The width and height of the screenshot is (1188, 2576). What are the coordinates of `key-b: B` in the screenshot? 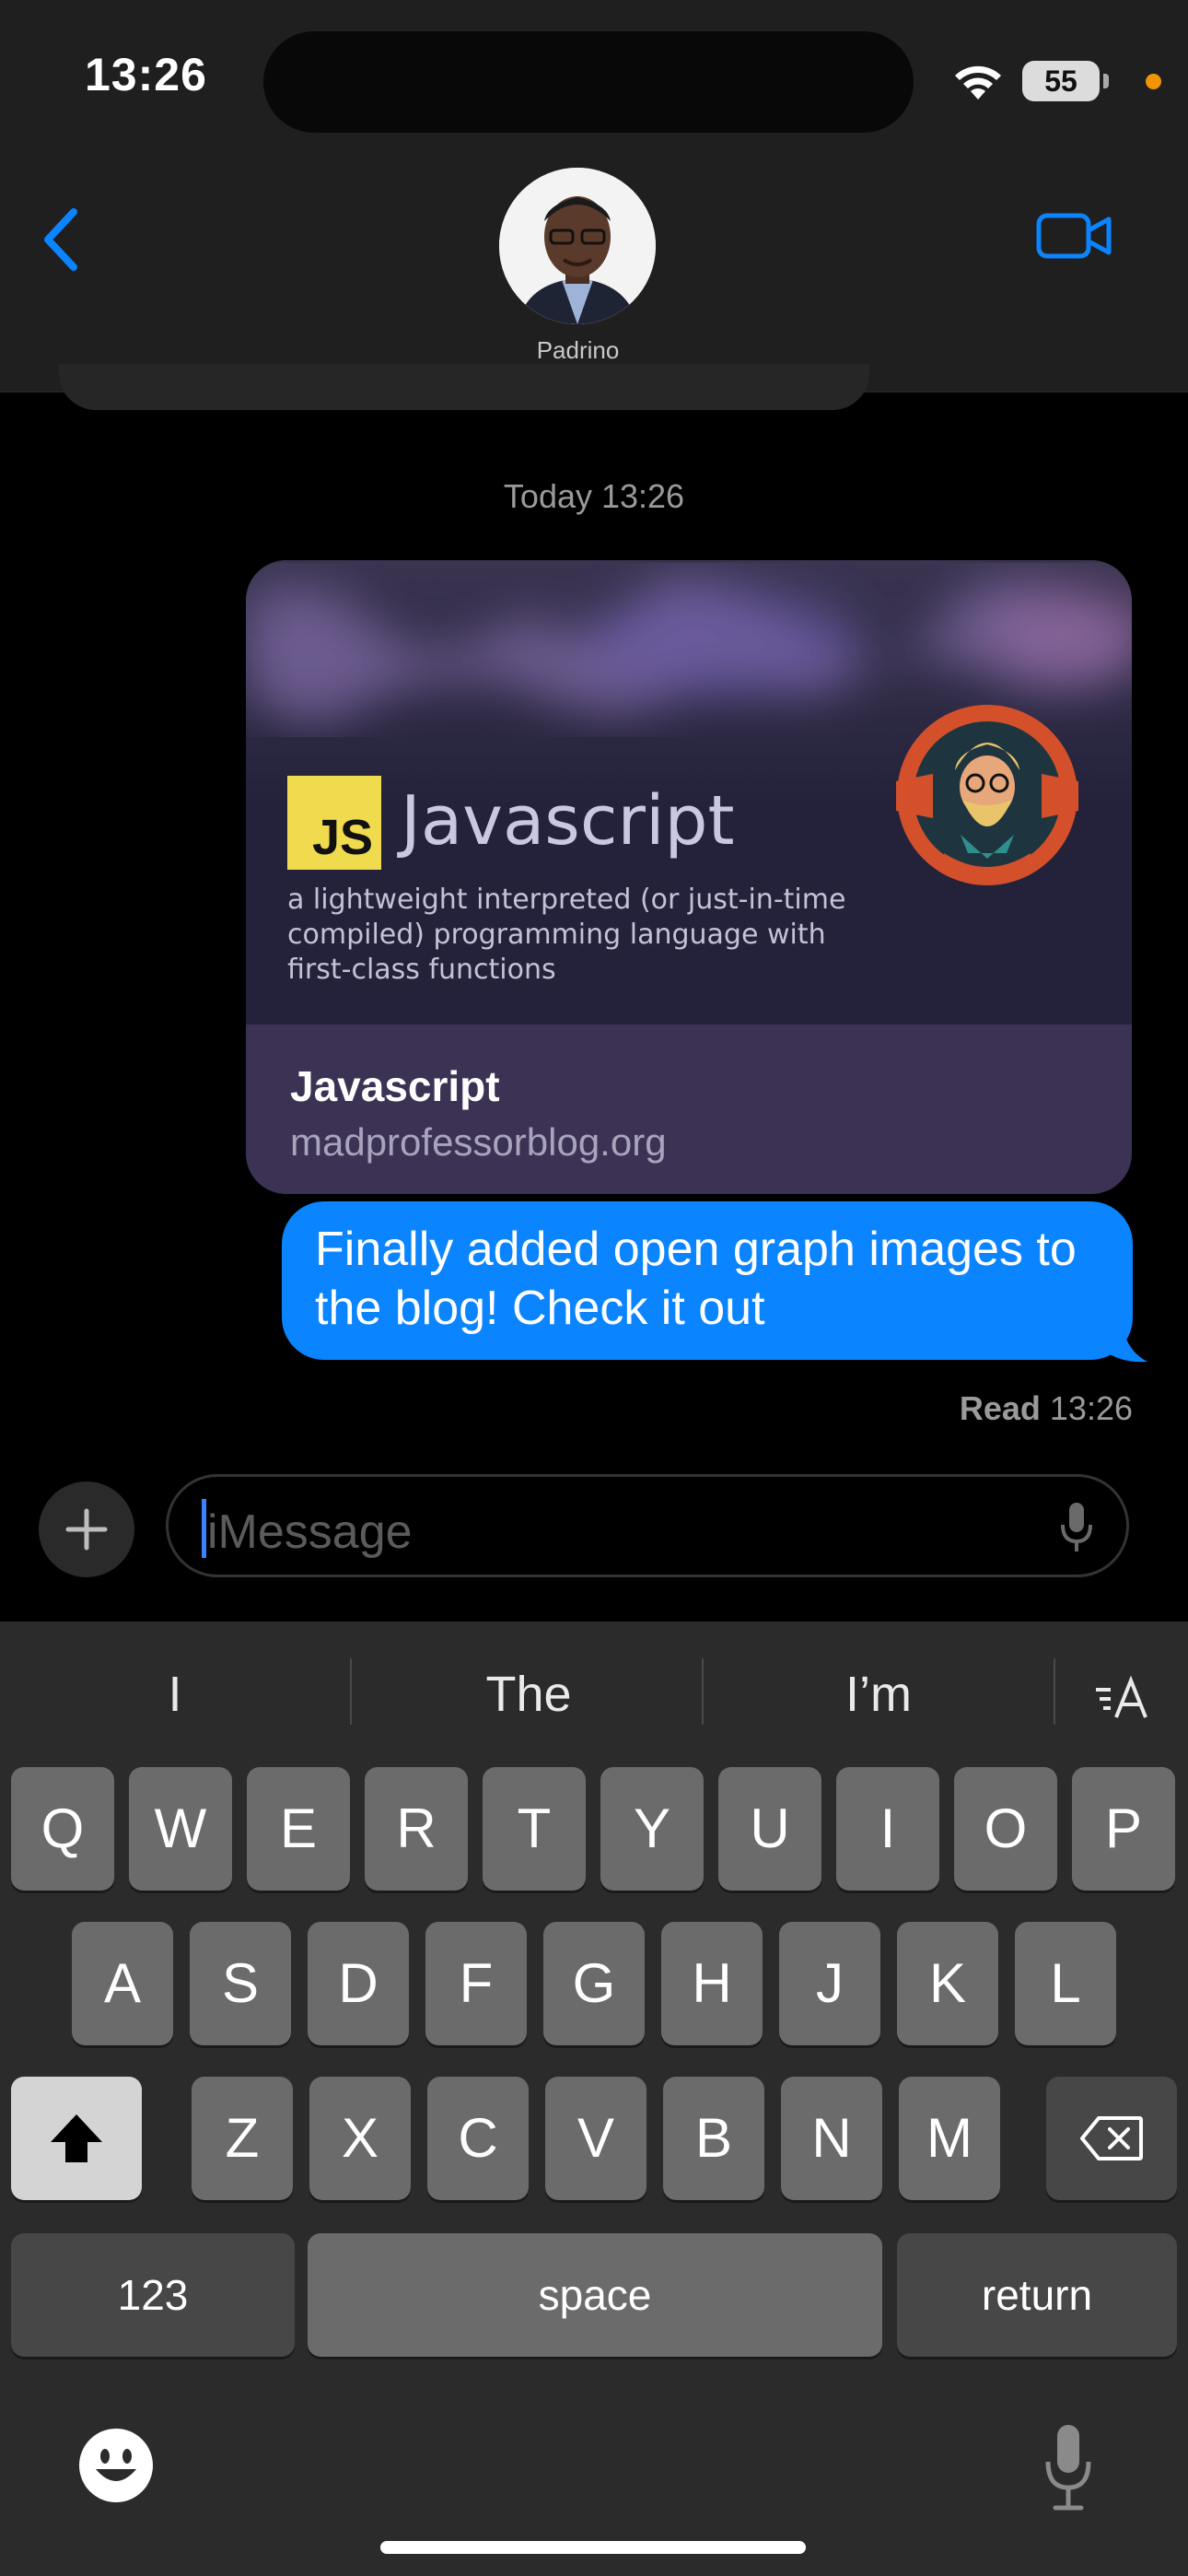 It's located at (713, 2138).